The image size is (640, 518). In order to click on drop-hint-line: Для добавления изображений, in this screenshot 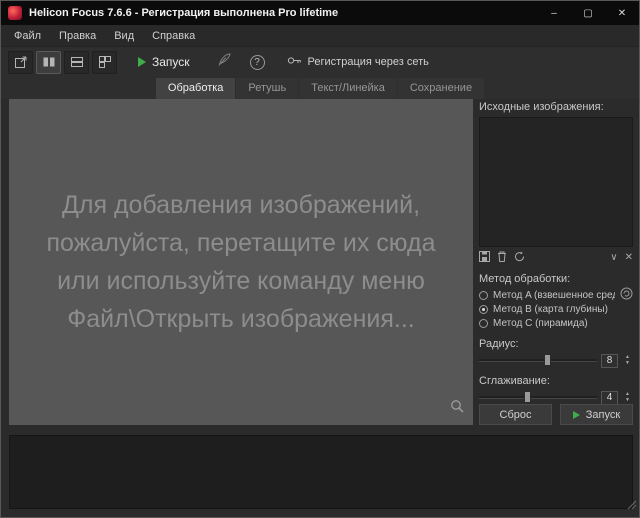, I will do `click(241, 205)`.